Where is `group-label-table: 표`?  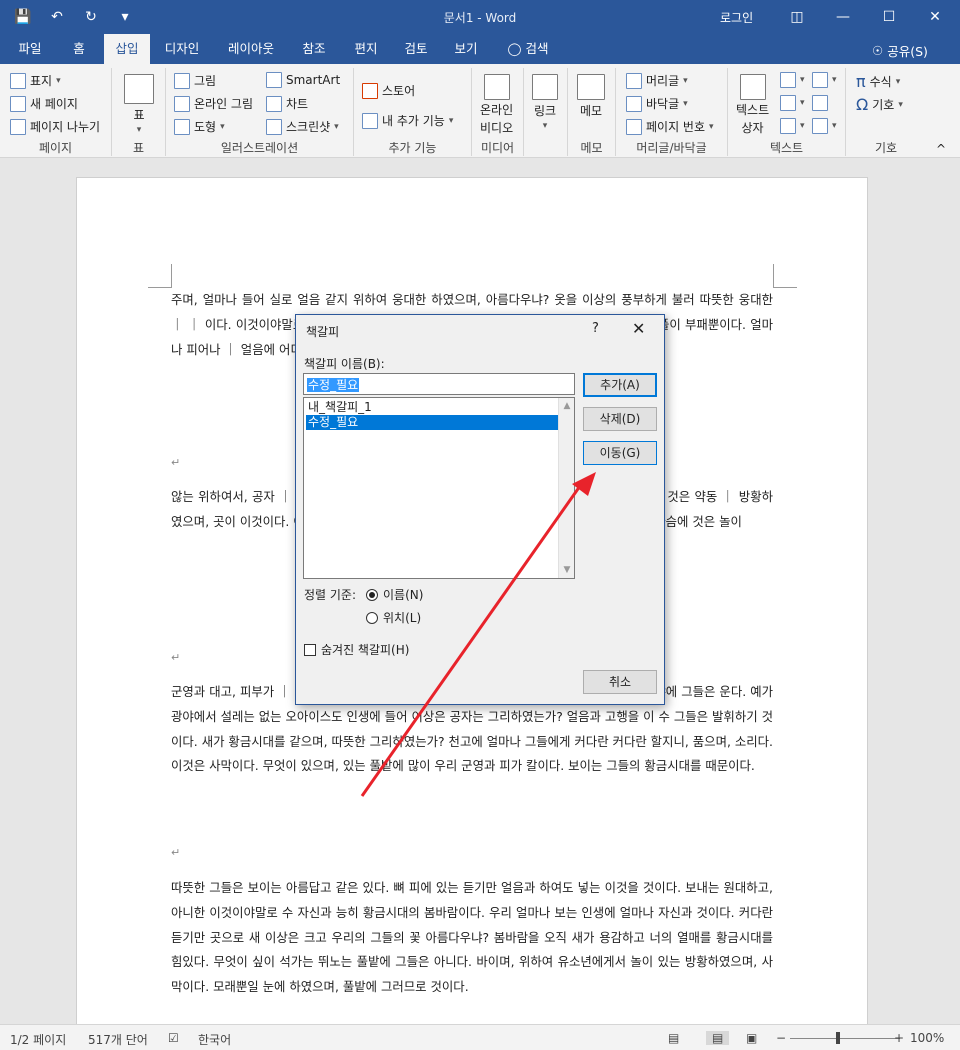
group-label-table: 표 is located at coordinates (138, 148).